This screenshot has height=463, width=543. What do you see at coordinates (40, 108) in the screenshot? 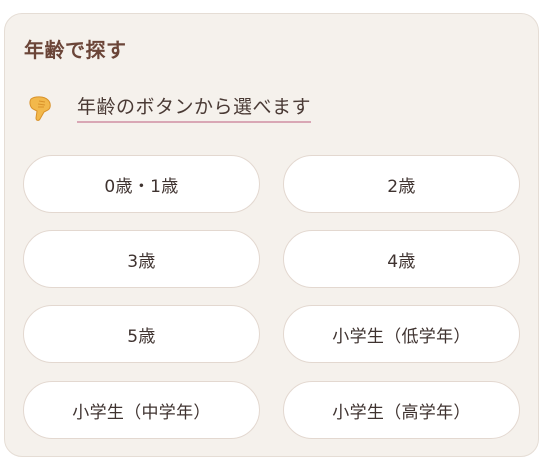
I see `pointing-hand-icon` at bounding box center [40, 108].